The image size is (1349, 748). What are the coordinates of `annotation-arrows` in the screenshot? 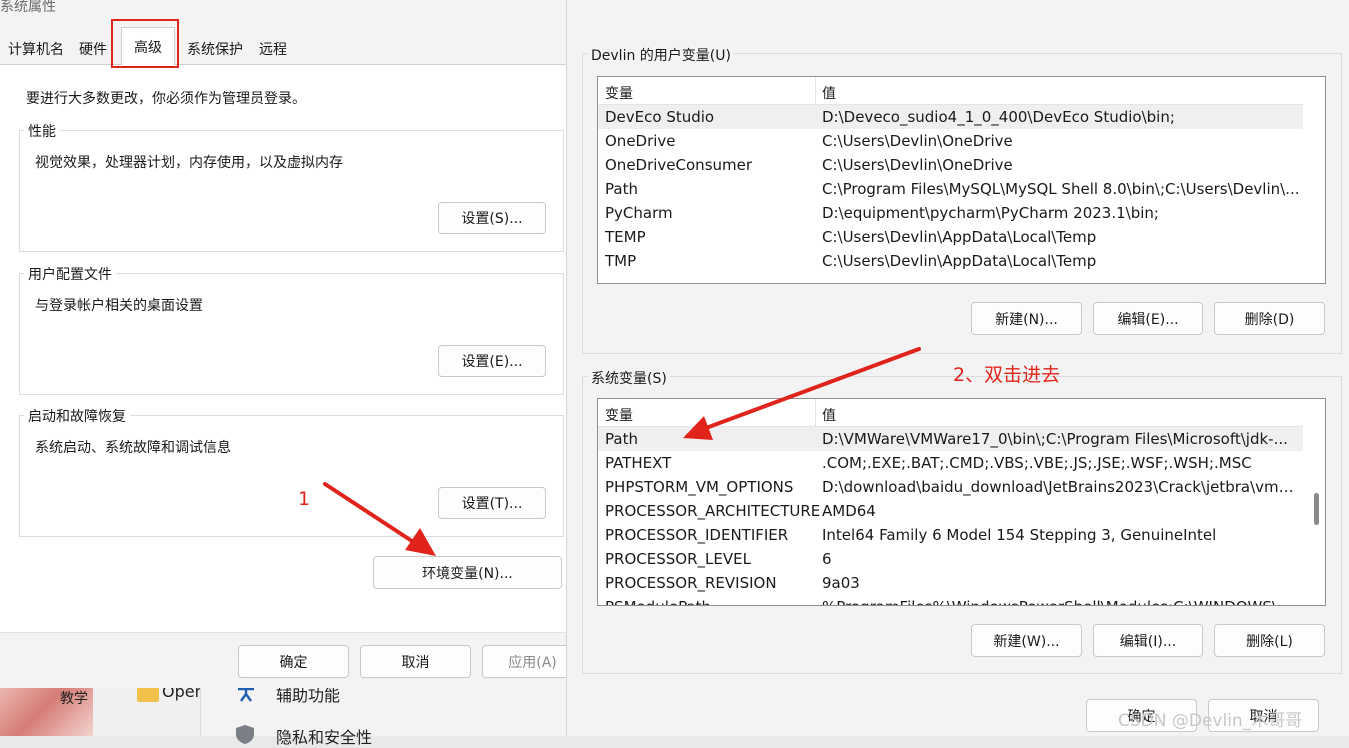 It's located at (622, 451).